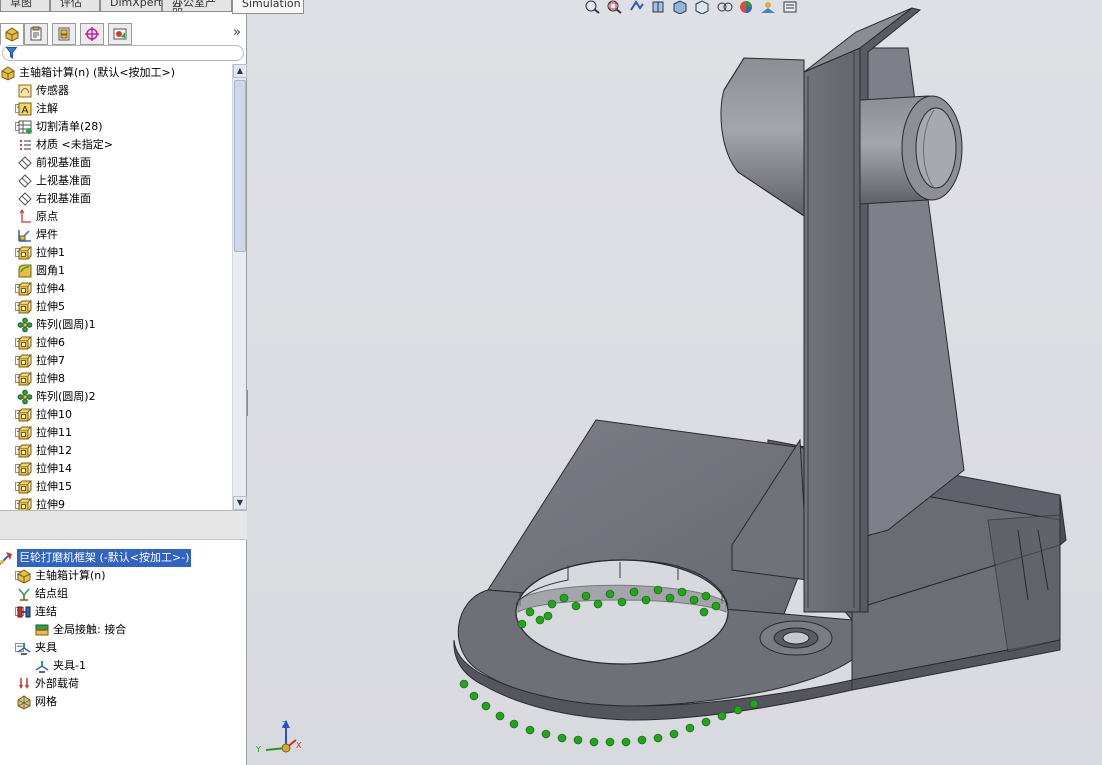 Image resolution: width=1102 pixels, height=765 pixels. I want to click on scroll-up-button: ▲, so click(240, 71).